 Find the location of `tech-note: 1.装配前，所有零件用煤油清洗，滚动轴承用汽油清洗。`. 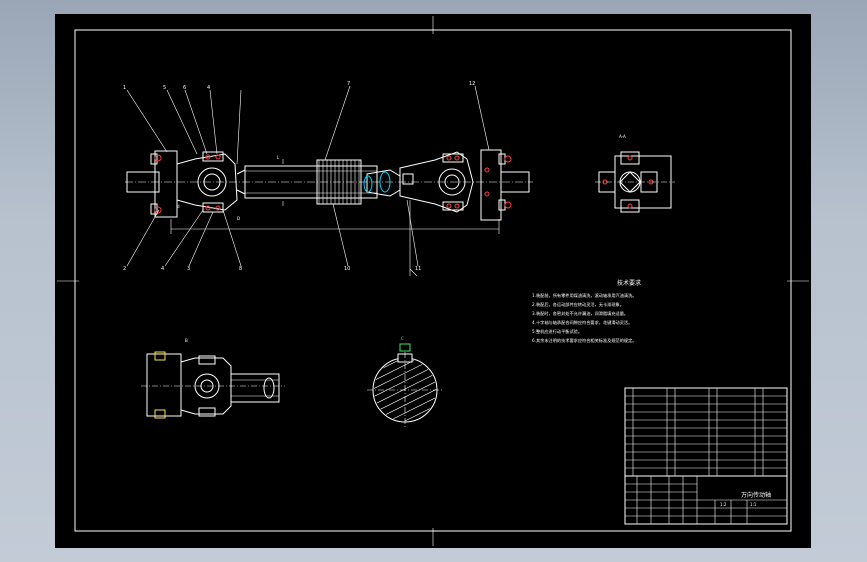

tech-note: 1.装配前，所有零件用煤油清洗，滚动轴承用汽油清洗。 is located at coordinates (584, 295).